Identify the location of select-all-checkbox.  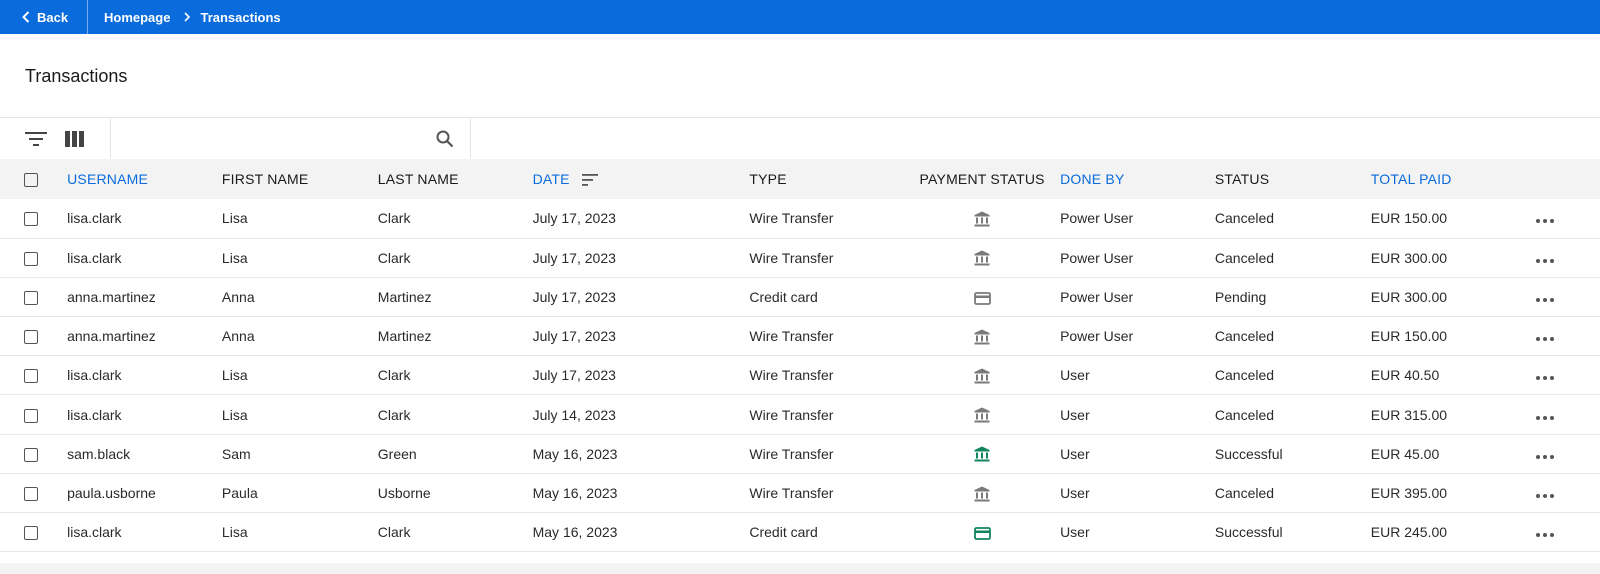
(31, 180).